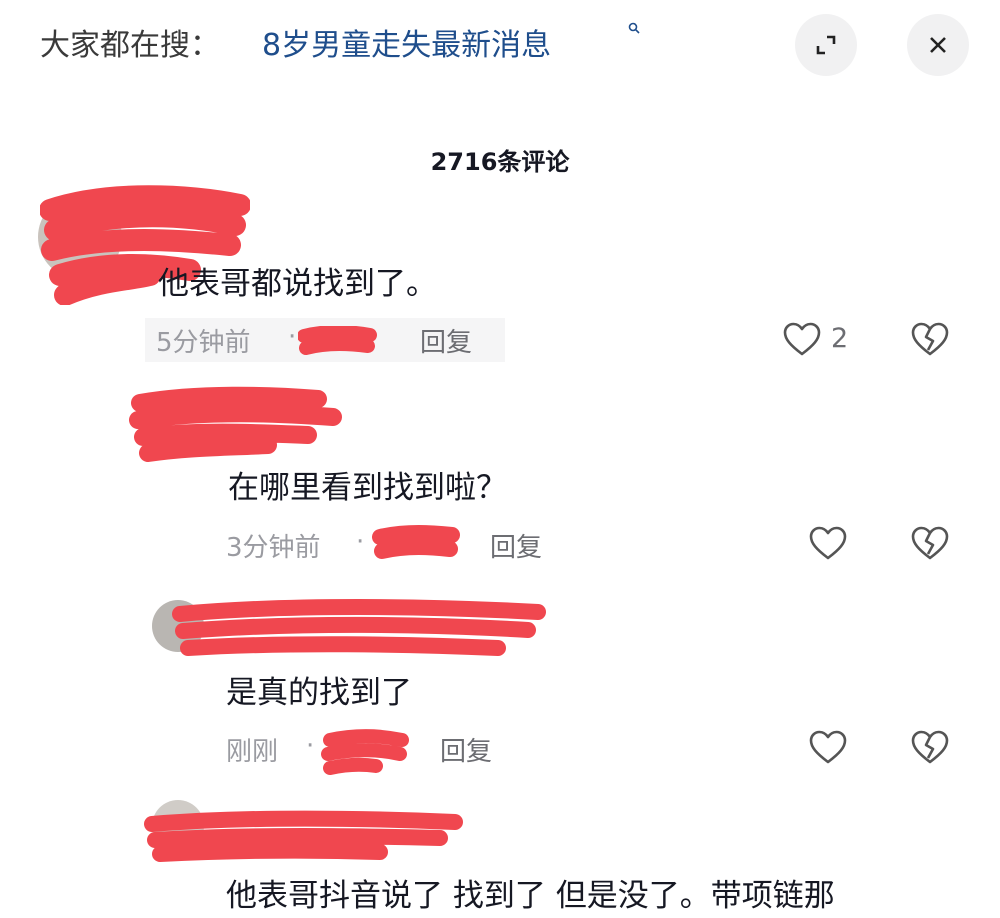  I want to click on expand-button, so click(826, 45).